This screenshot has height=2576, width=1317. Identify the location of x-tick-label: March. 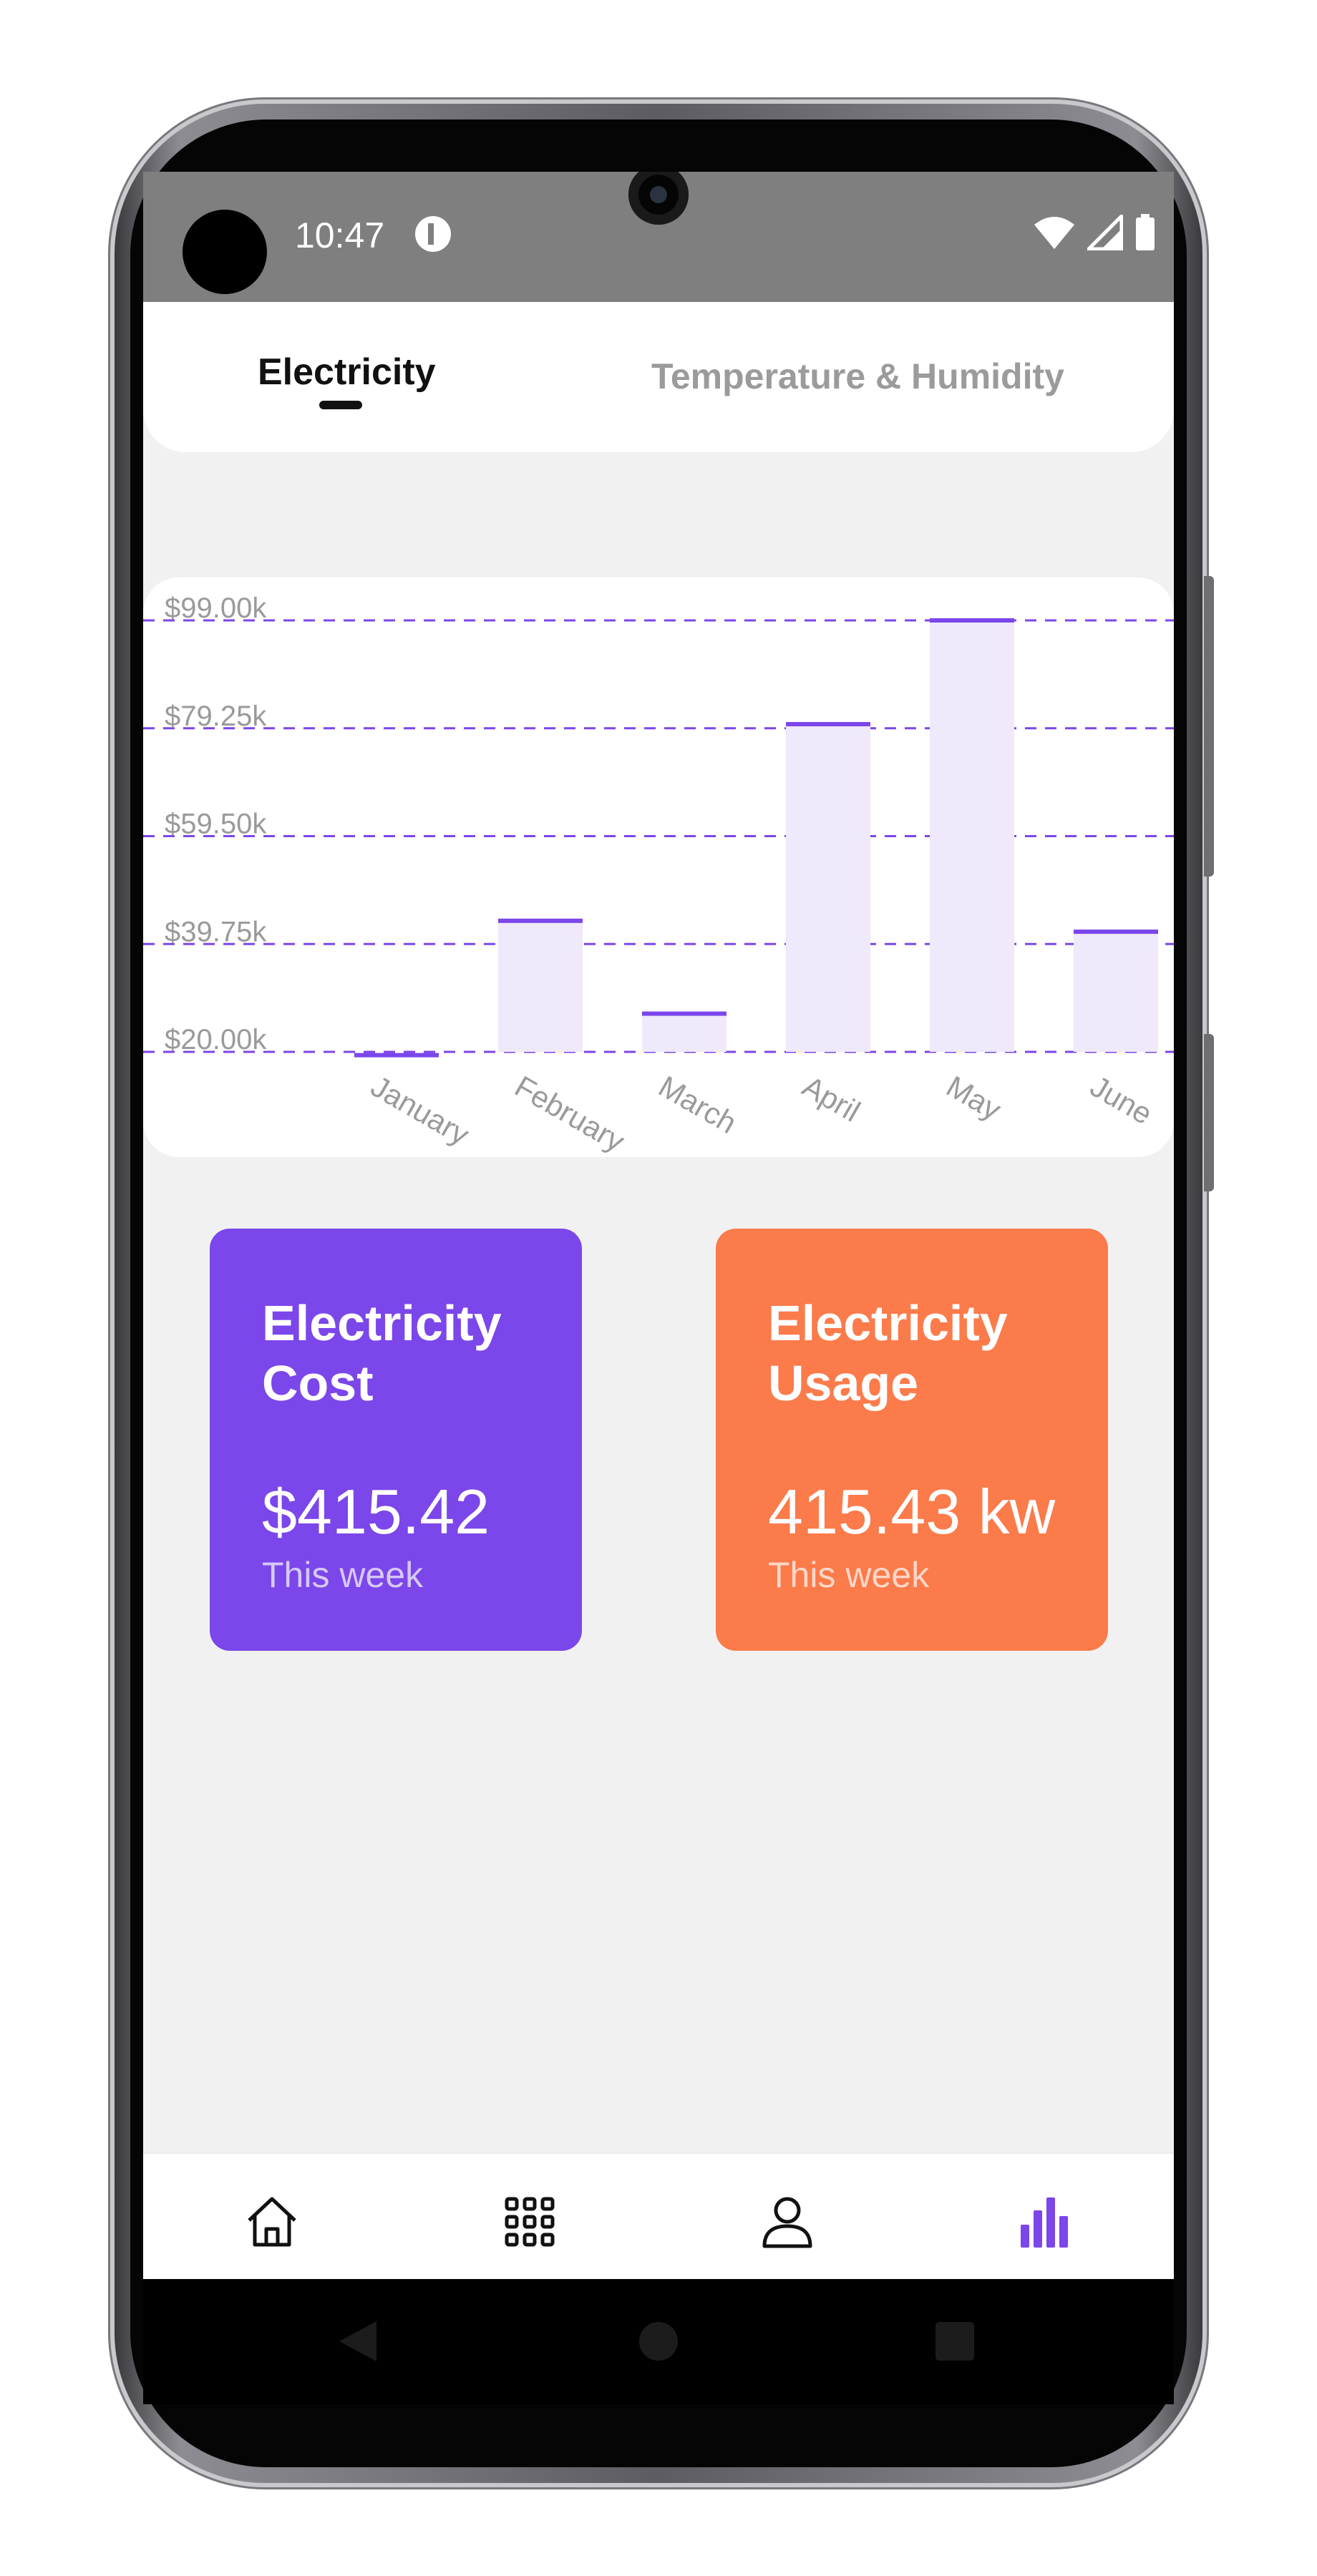
(698, 1104).